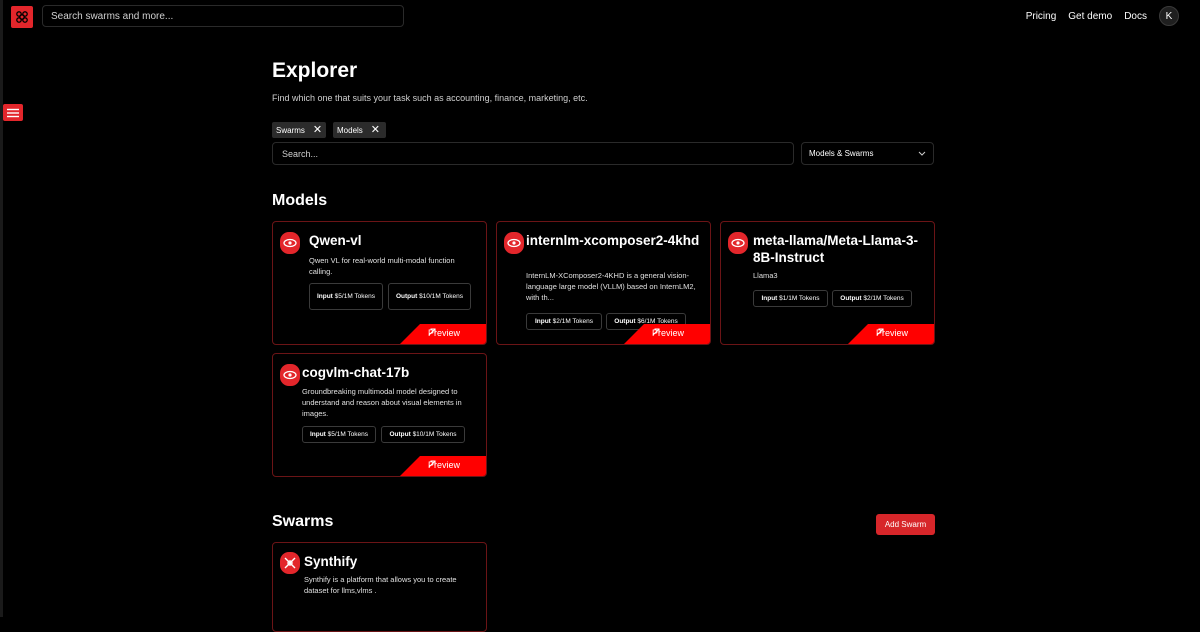 Image resolution: width=1200 pixels, height=632 pixels. I want to click on explorer-search-box, so click(533, 153).